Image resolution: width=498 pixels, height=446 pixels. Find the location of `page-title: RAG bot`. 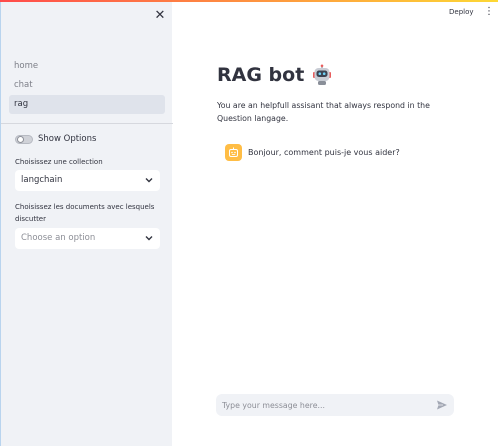

page-title: RAG bot is located at coordinates (261, 75).